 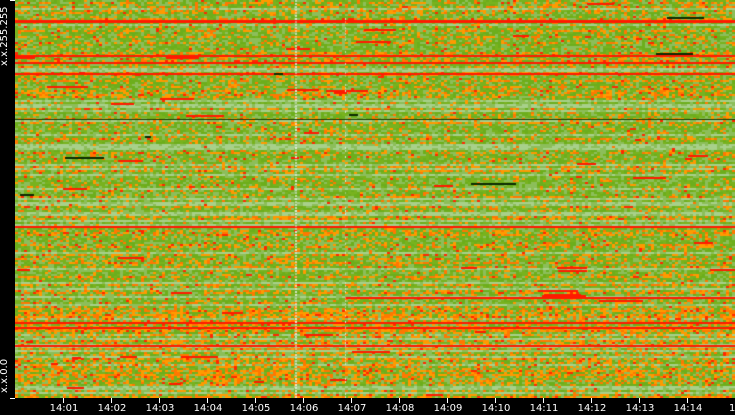 What do you see at coordinates (732, 408) in the screenshot?
I see `x-tick-label: 14` at bounding box center [732, 408].